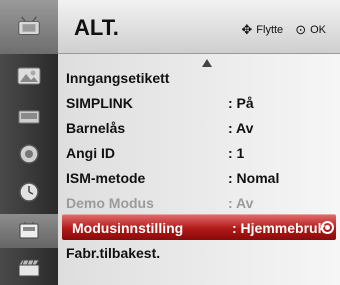  Describe the element at coordinates (106, 178) in the screenshot. I see `menu-item-label: ISM-metode` at that location.